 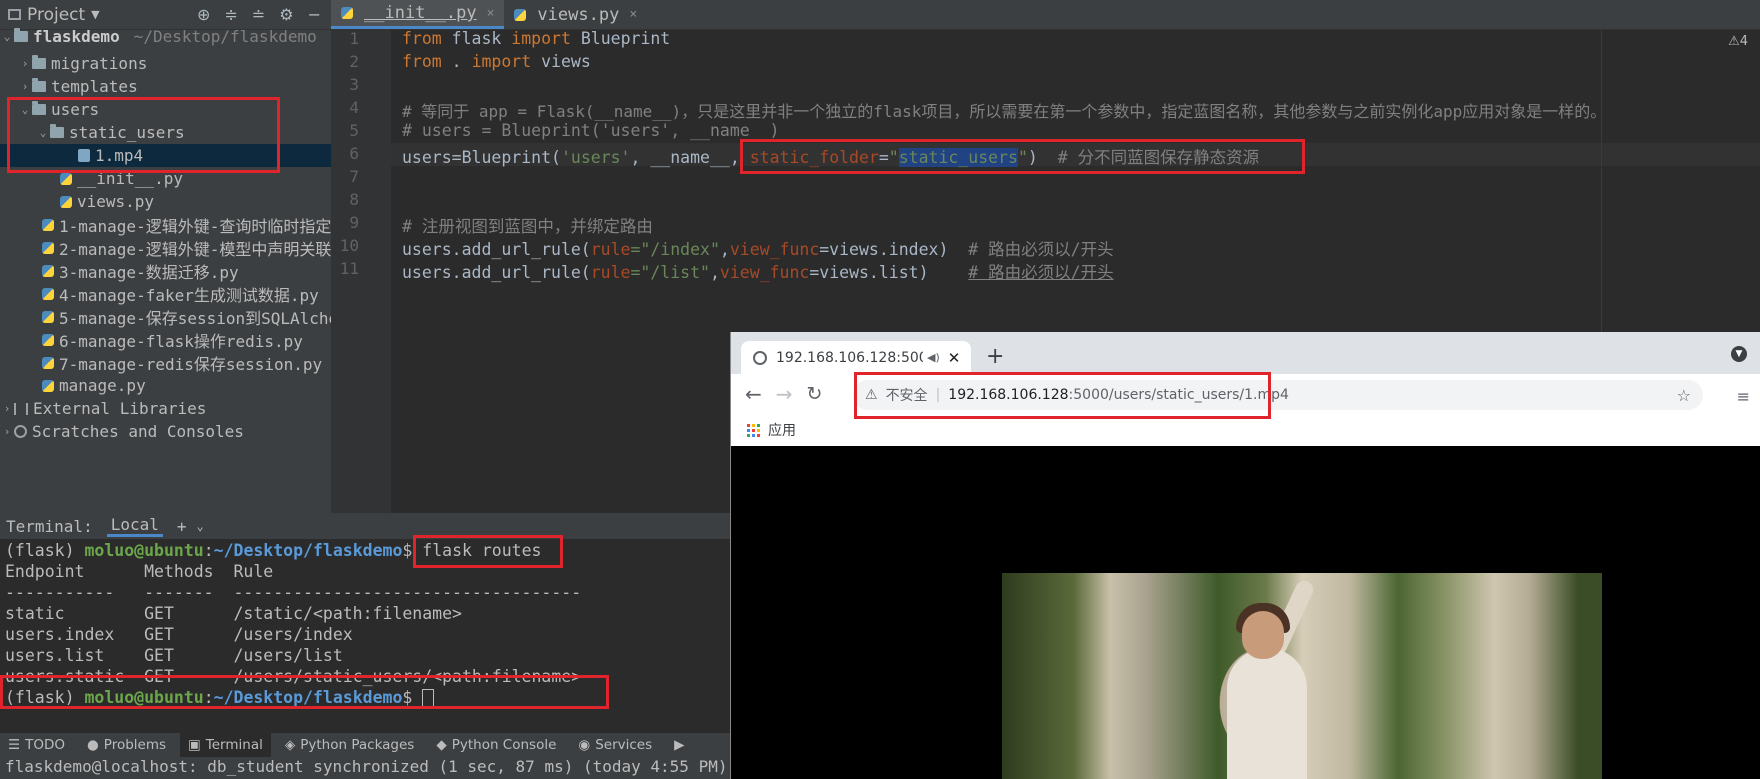 What do you see at coordinates (365, 526) in the screenshot?
I see `terminal-header: Terminal: Local + ⌄` at bounding box center [365, 526].